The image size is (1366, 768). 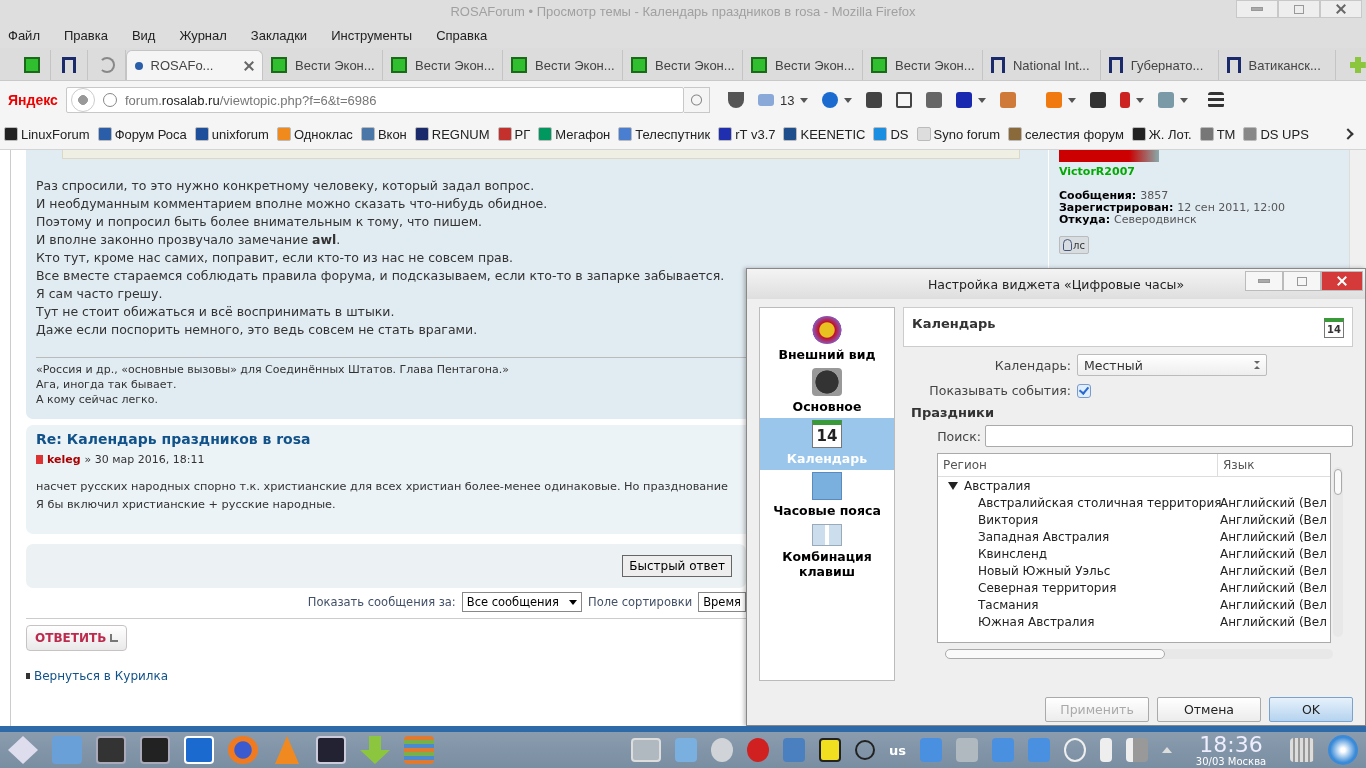 What do you see at coordinates (1172, 365) in the screenshot?
I see `calendar-dropdown: Местный` at bounding box center [1172, 365].